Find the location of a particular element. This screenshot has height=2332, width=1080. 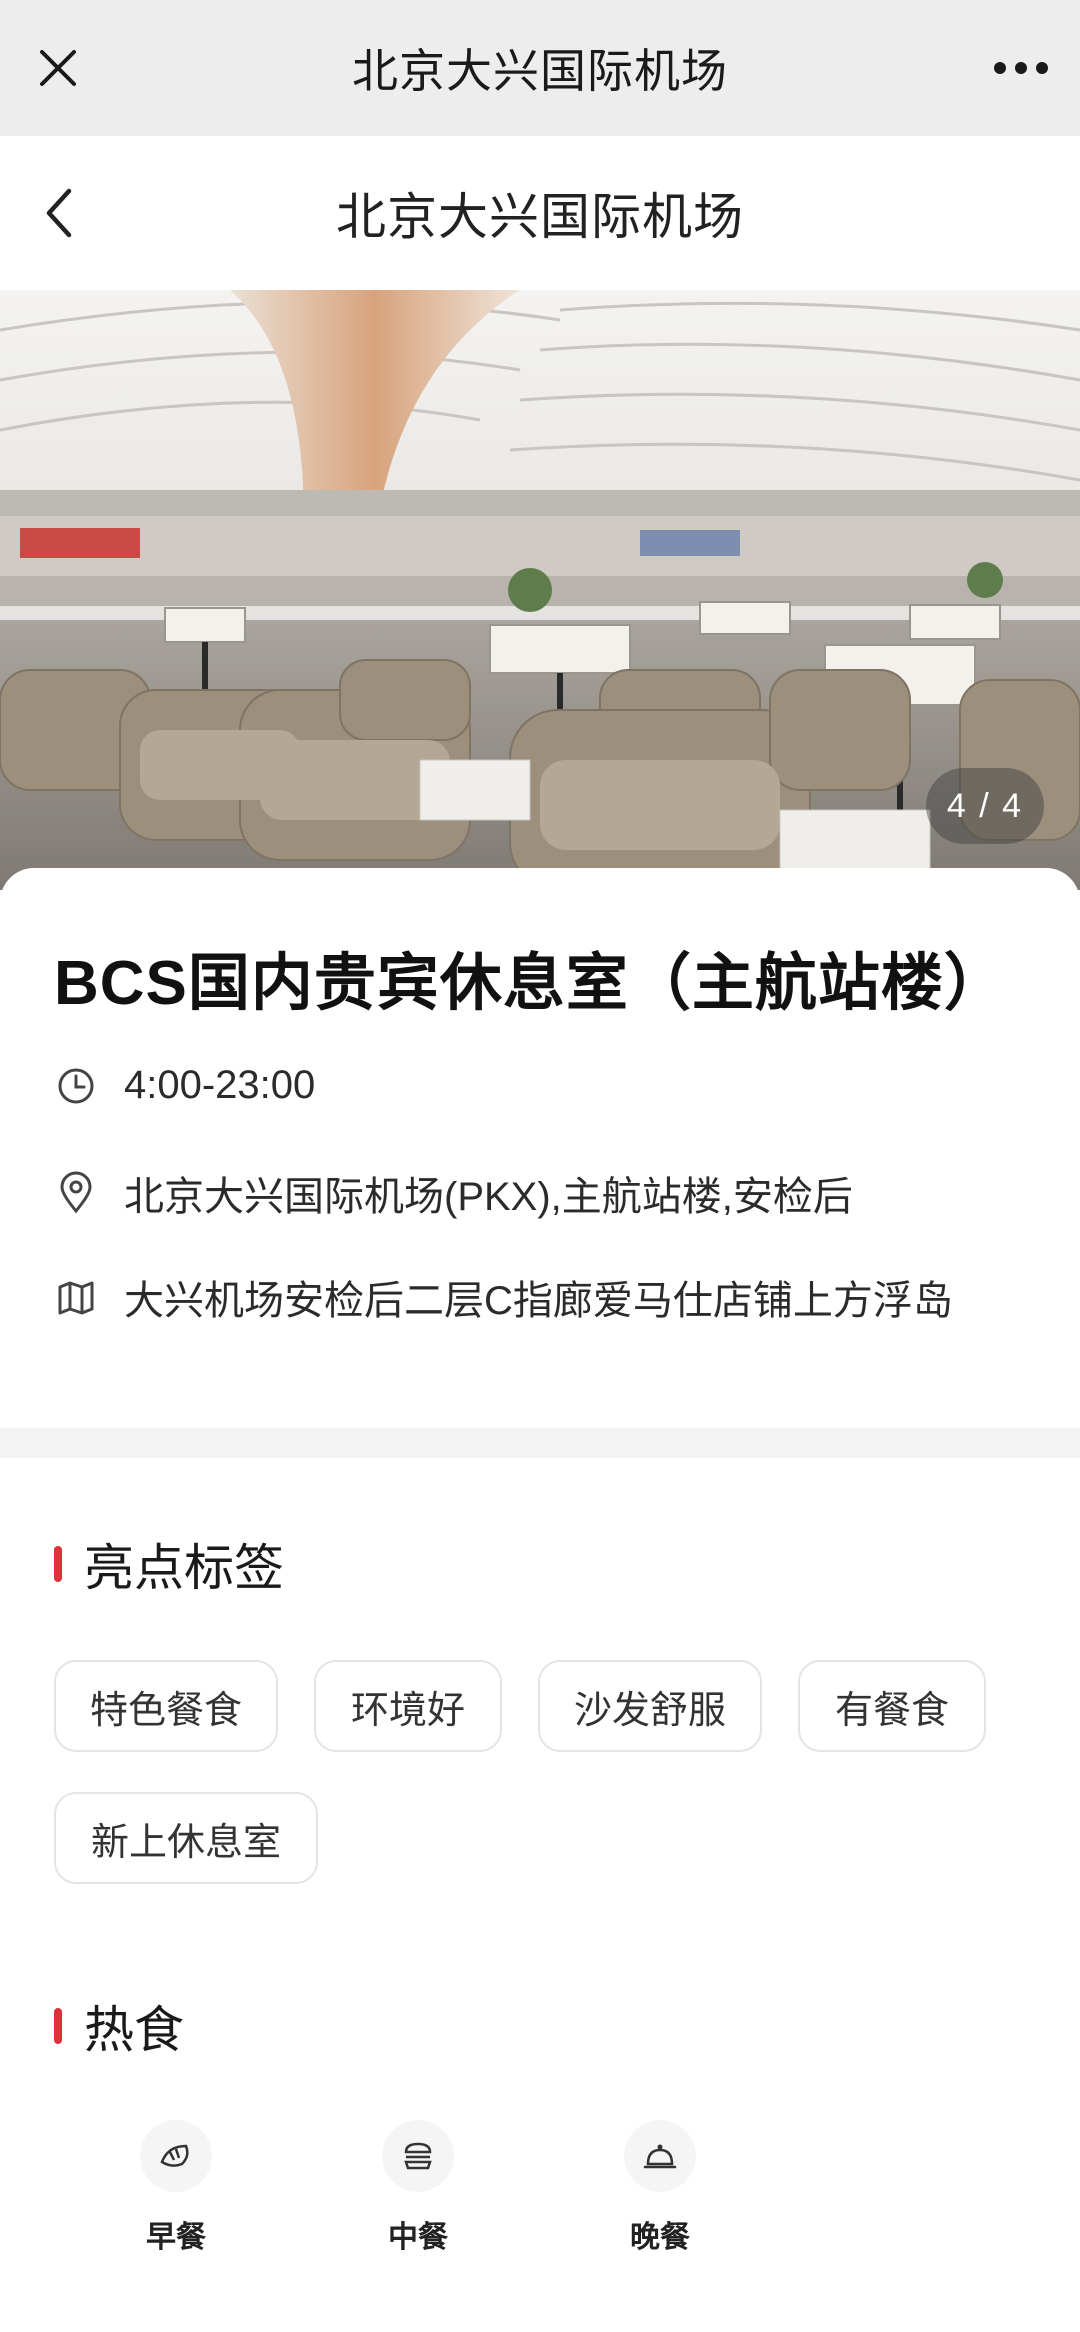

meal-dinner: 晚餐 is located at coordinates (660, 2188).